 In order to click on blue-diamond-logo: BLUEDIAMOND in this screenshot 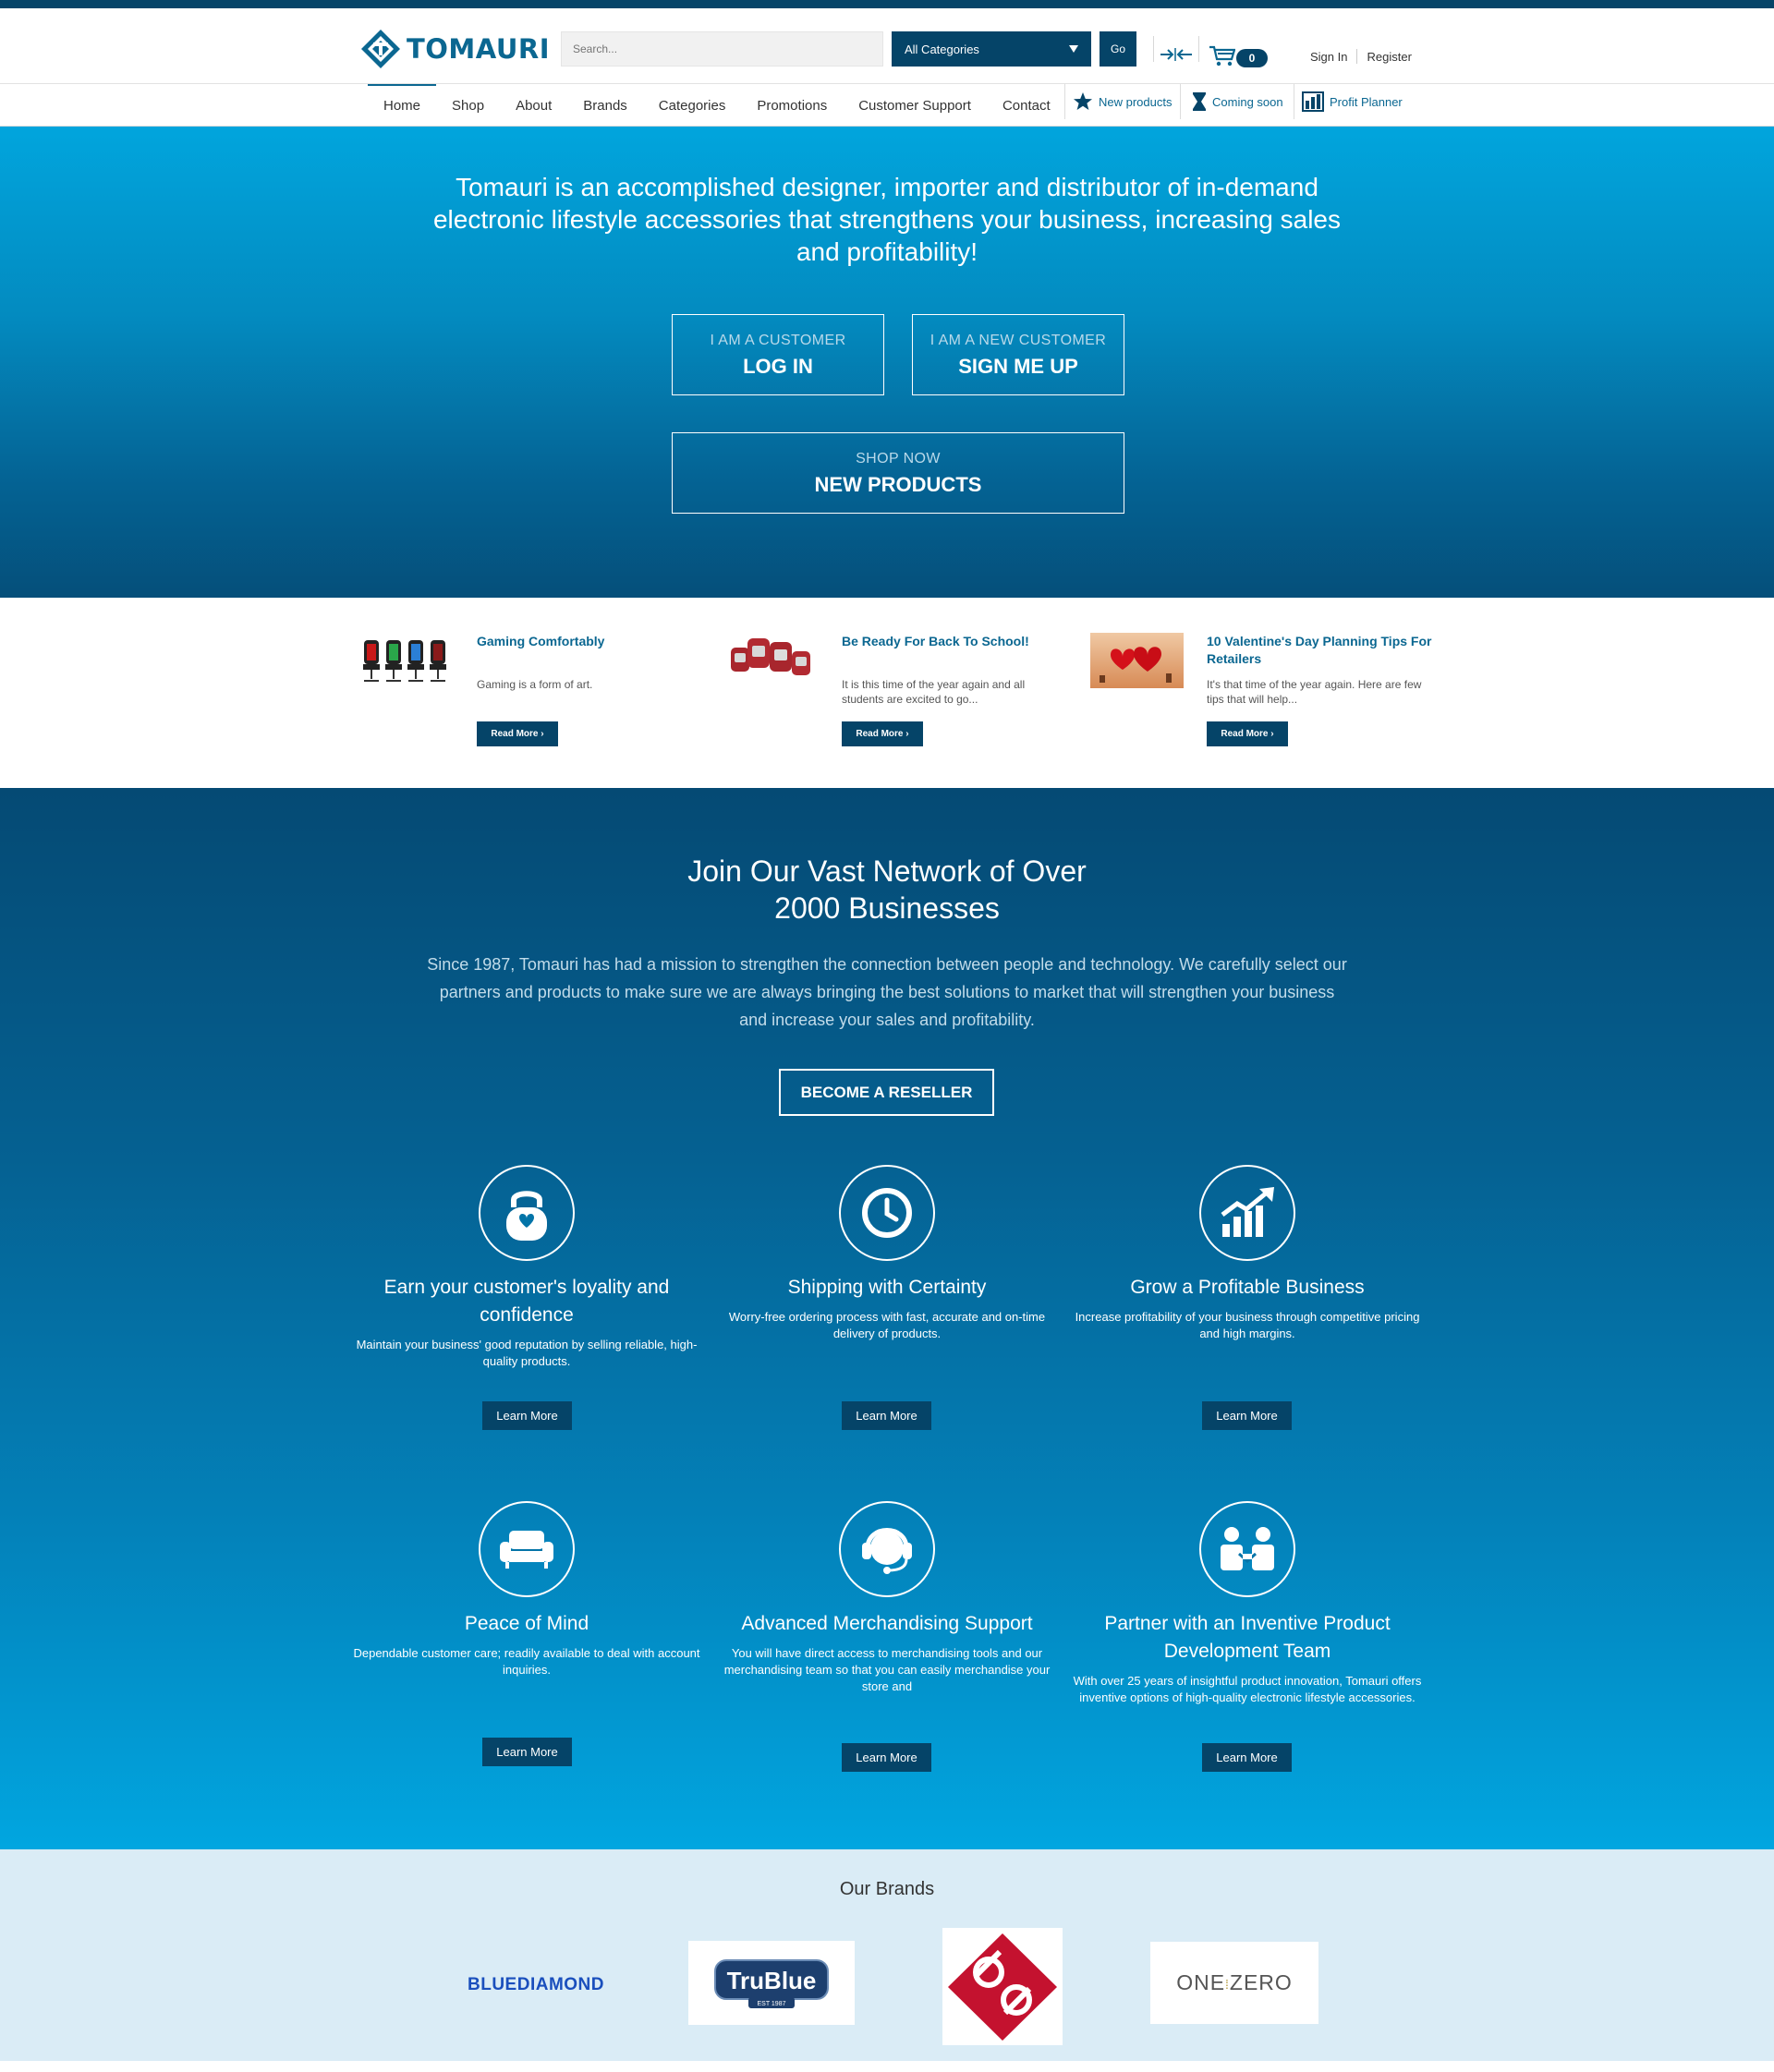, I will do `click(536, 1985)`.